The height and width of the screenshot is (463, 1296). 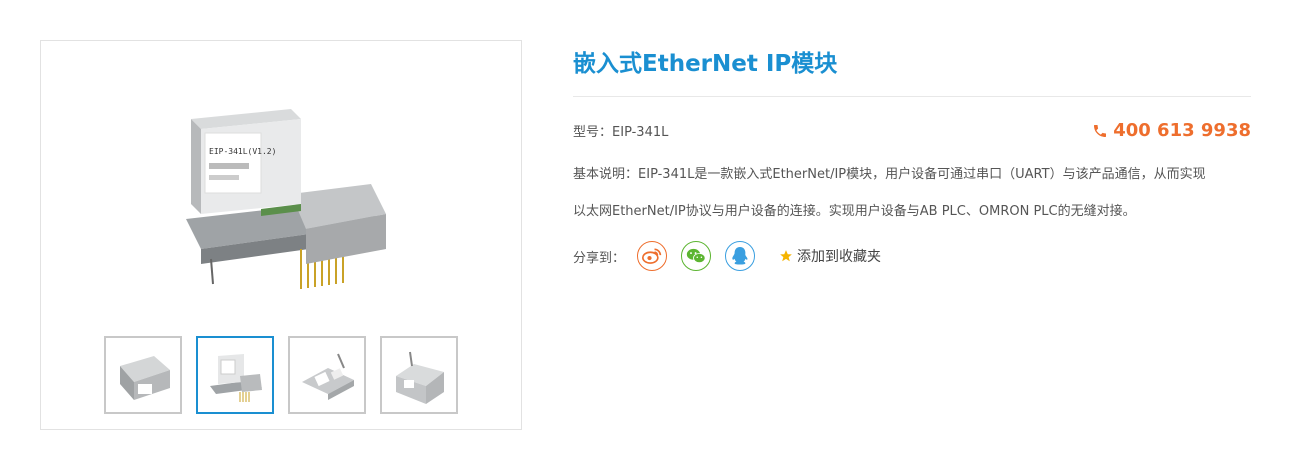 I want to click on favorite-label: 添加到收藏夹, so click(x=839, y=257).